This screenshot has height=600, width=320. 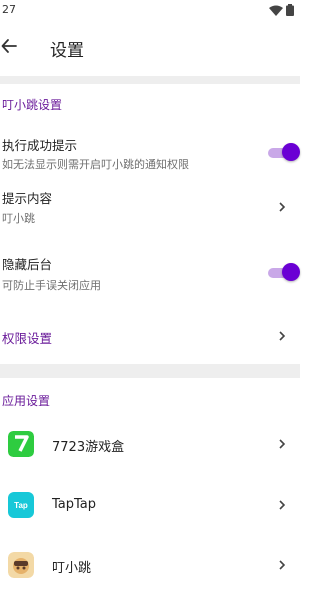 What do you see at coordinates (150, 80) in the screenshot?
I see `divider` at bounding box center [150, 80].